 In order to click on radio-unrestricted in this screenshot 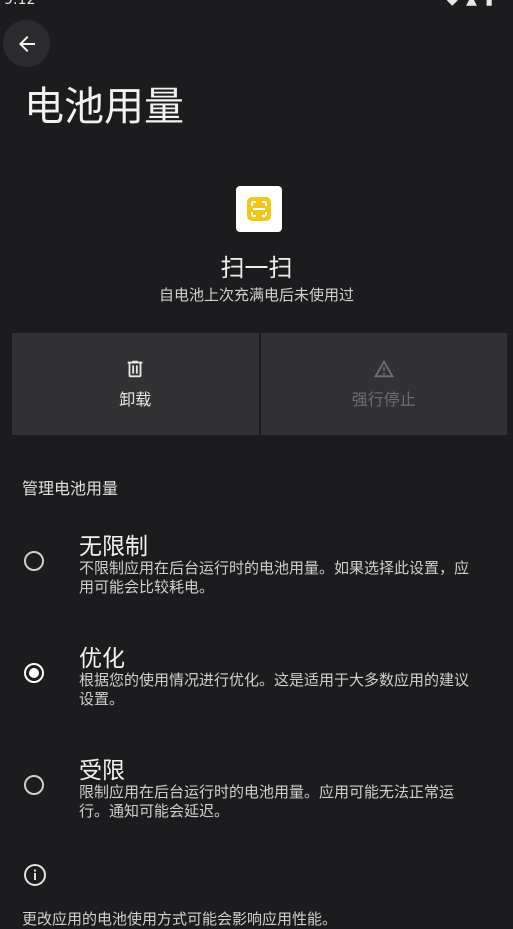, I will do `click(34, 561)`.